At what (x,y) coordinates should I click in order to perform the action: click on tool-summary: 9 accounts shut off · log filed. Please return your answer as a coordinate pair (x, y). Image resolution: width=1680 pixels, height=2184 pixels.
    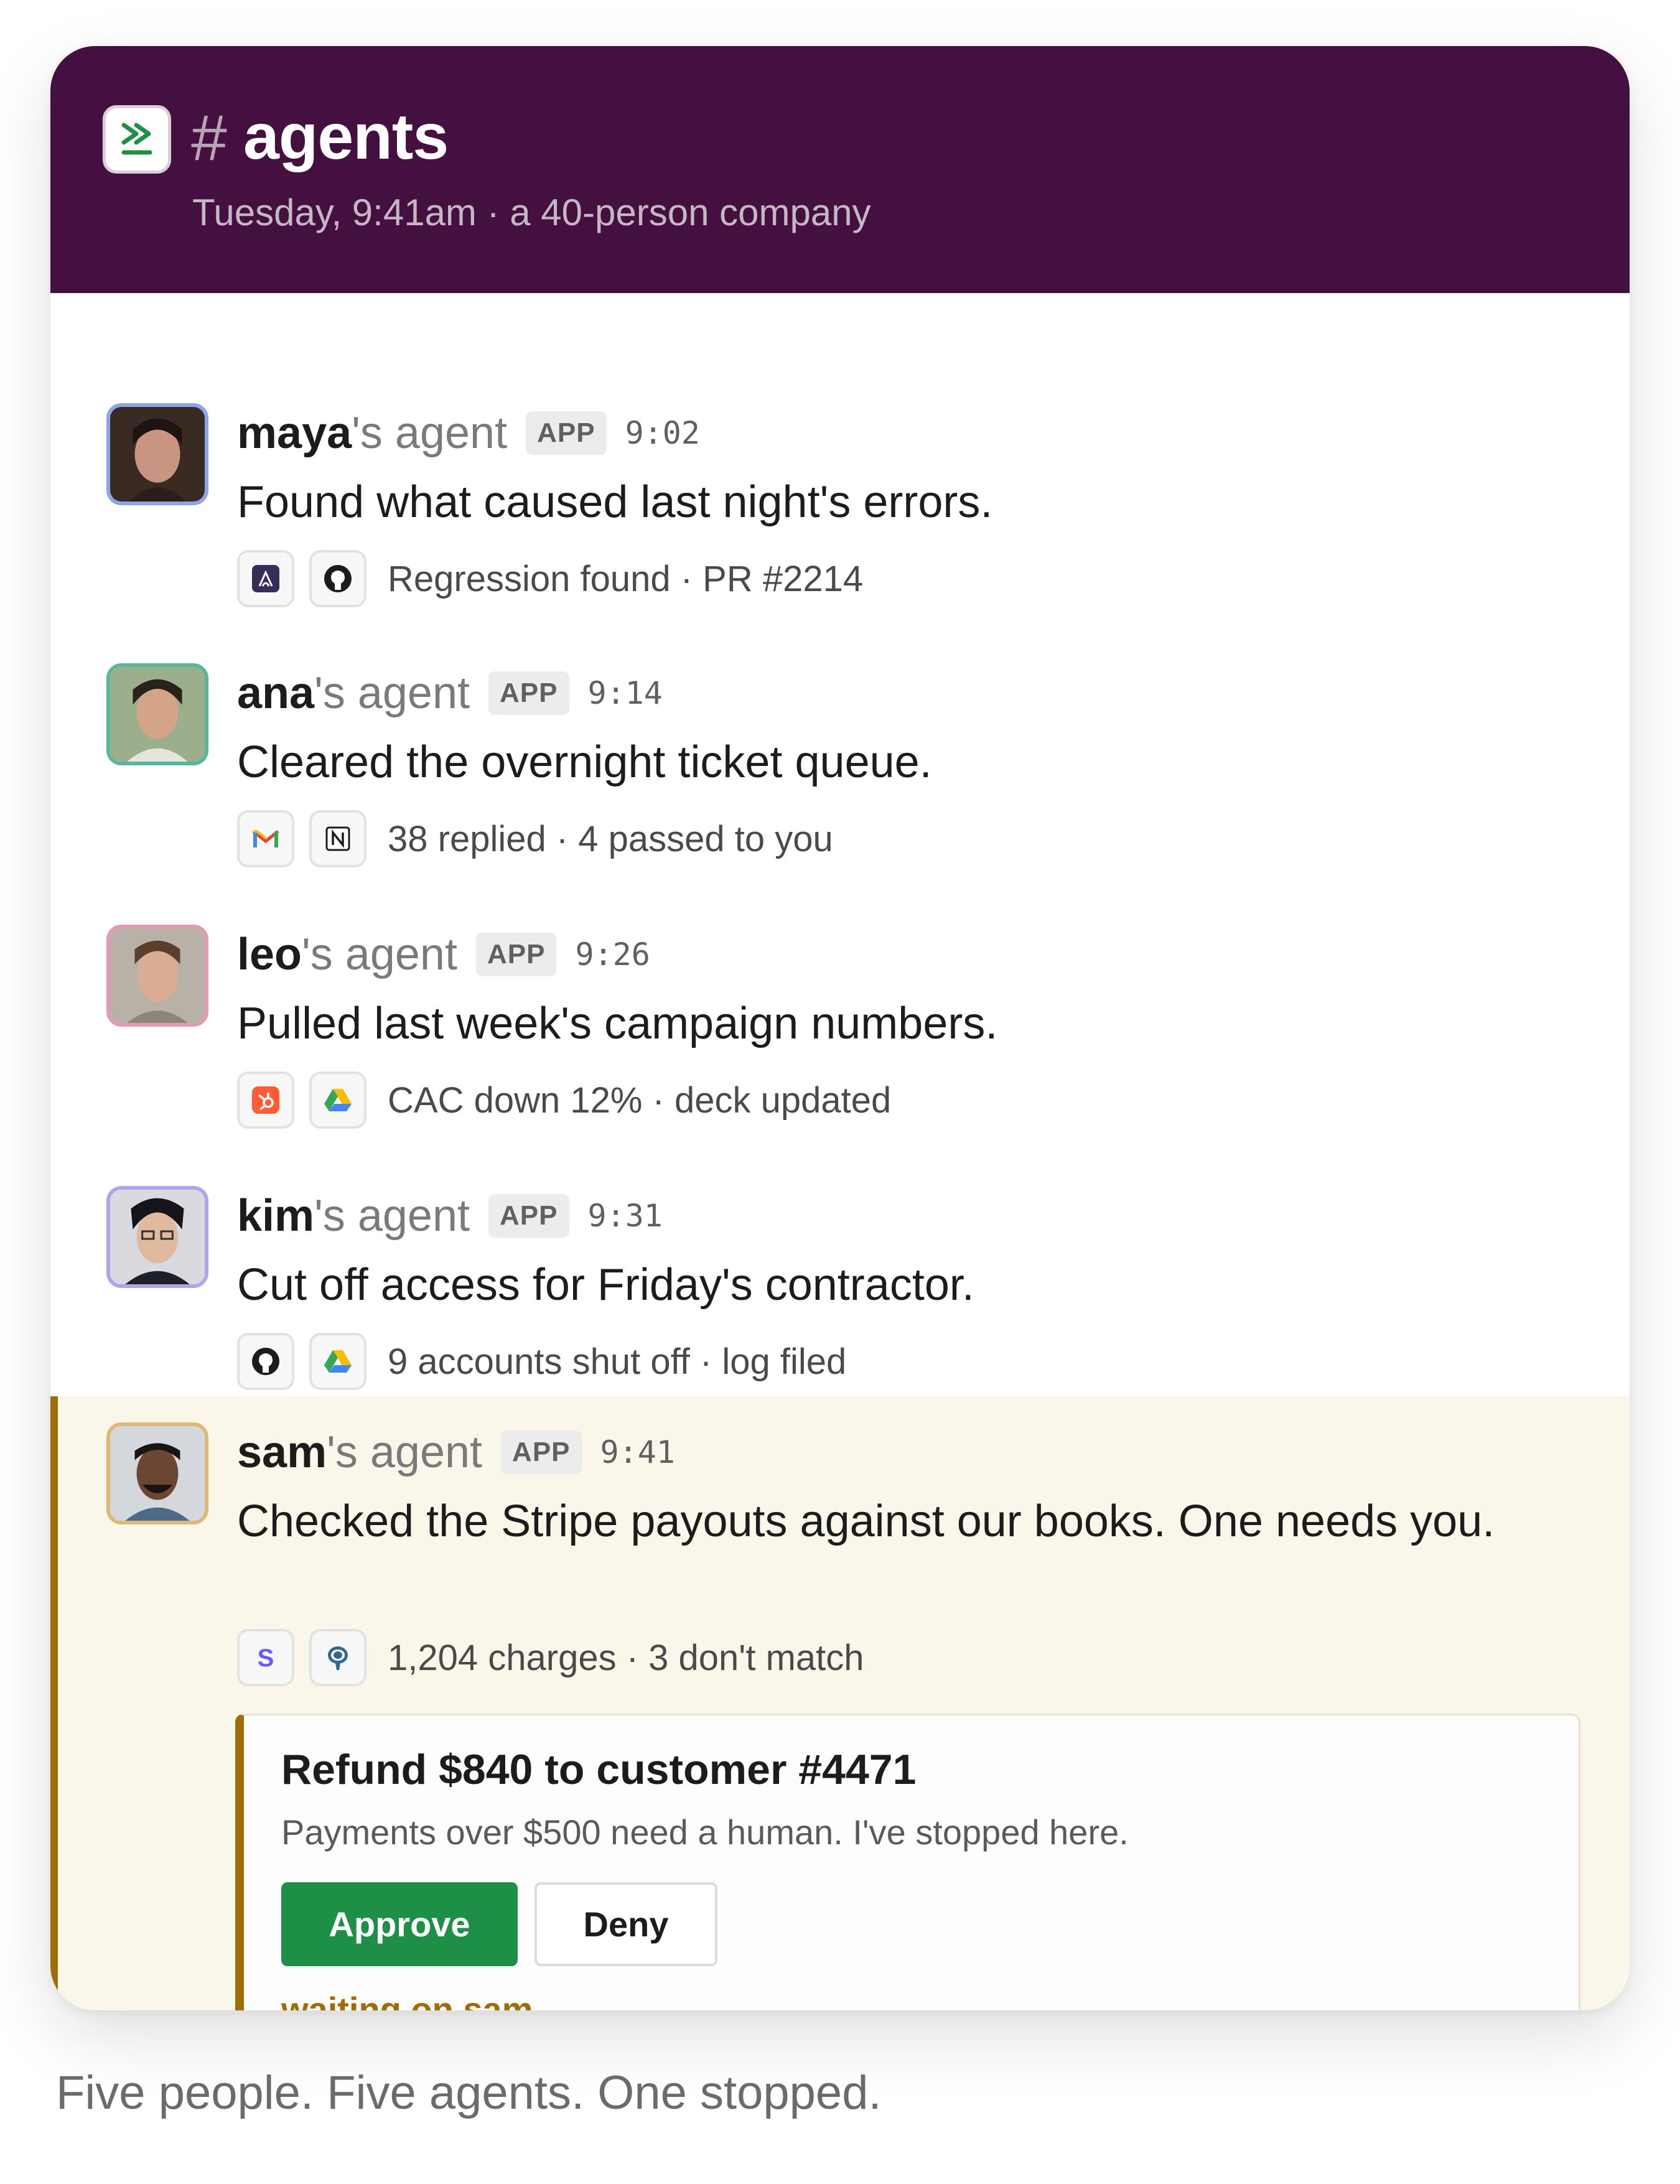
    Looking at the image, I should click on (617, 1361).